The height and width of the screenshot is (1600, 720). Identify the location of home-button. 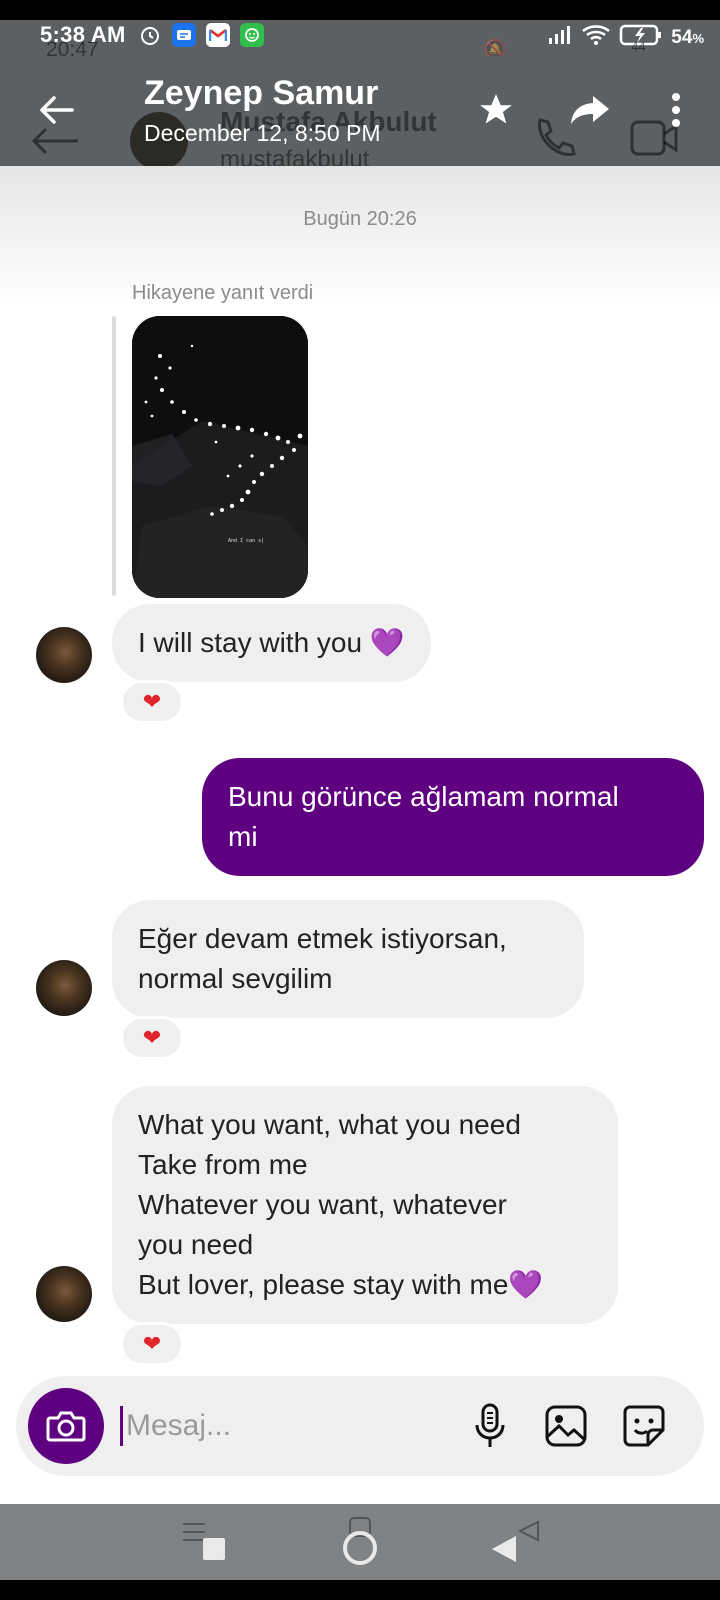
(360, 1542).